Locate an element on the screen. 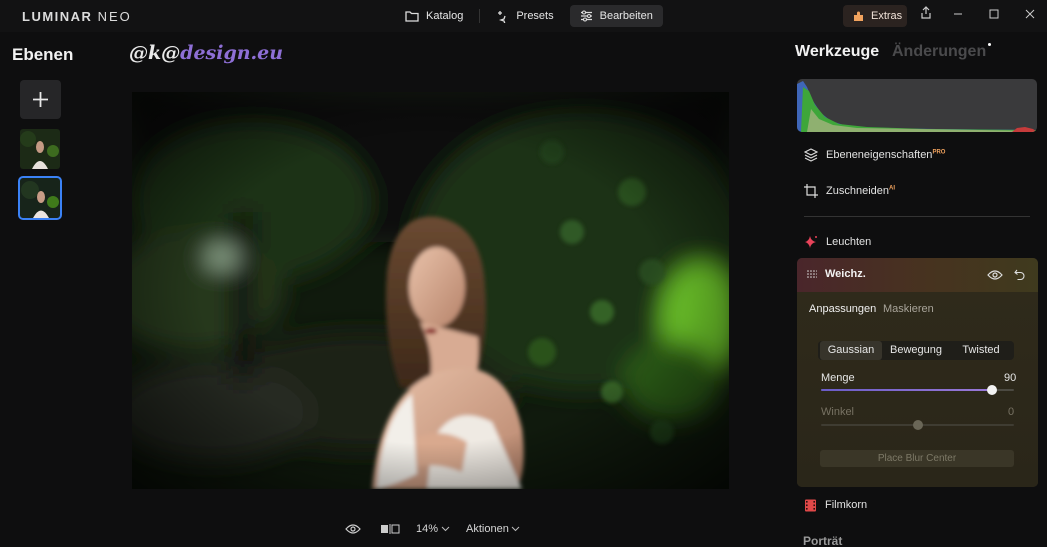  ai-badge: AI is located at coordinates (892, 188).